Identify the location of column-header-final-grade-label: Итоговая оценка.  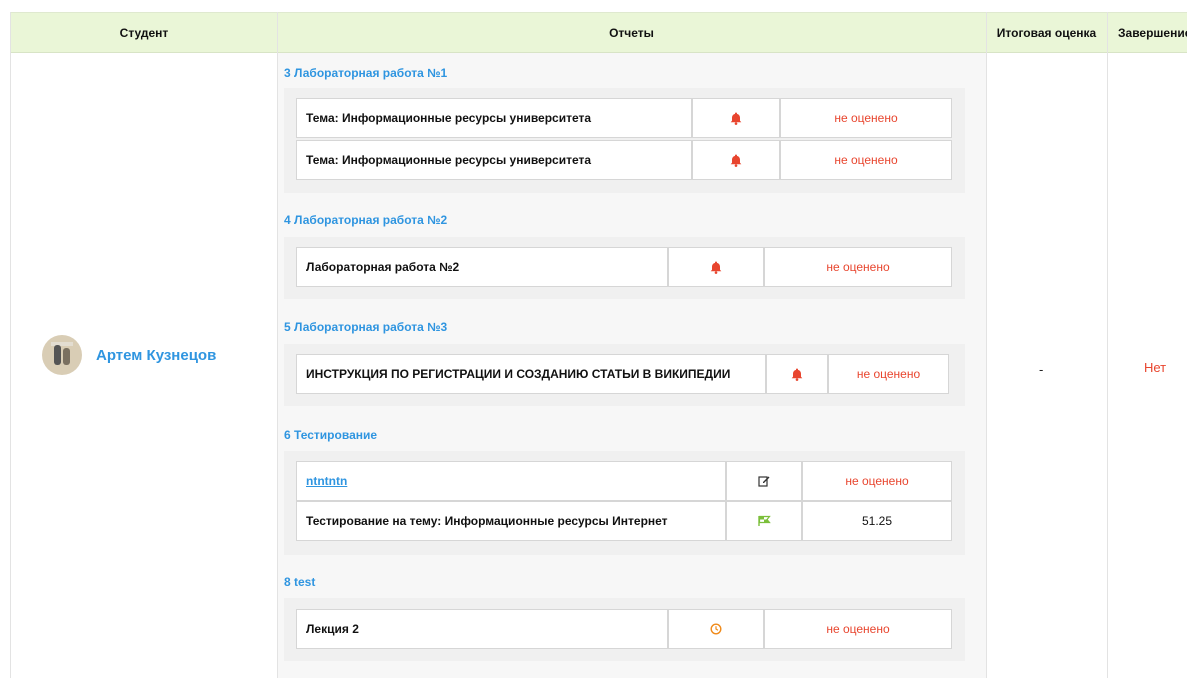
(1046, 32).